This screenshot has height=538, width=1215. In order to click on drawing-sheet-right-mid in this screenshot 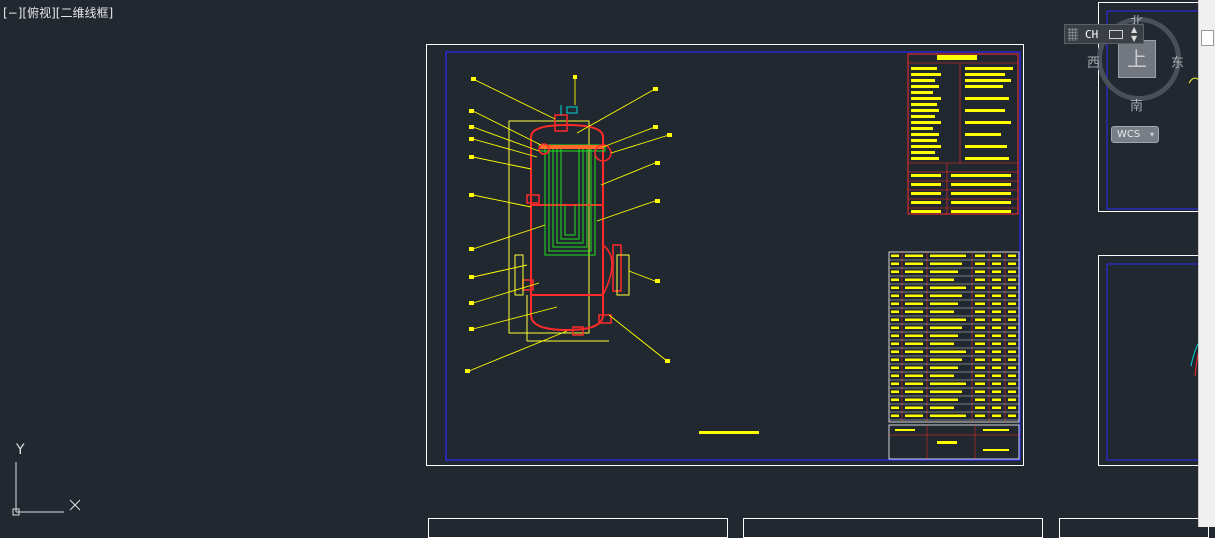, I will do `click(1154, 360)`.